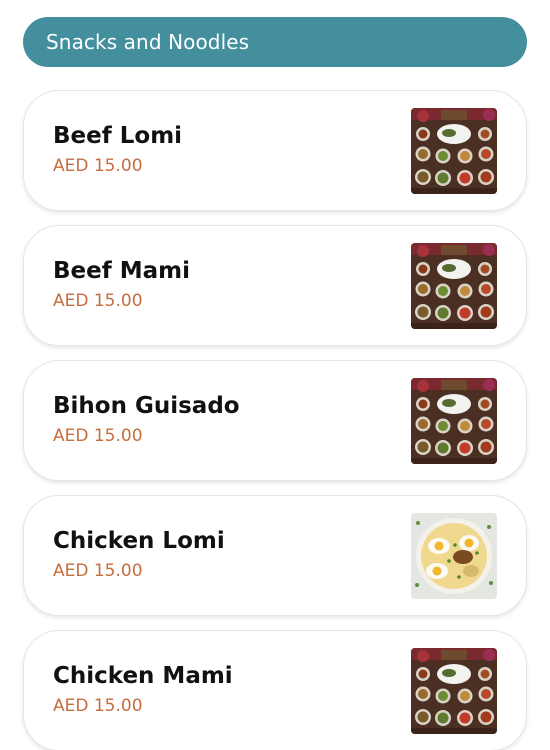 The height and width of the screenshot is (750, 550). I want to click on item-name: Chicken Mami, so click(143, 676).